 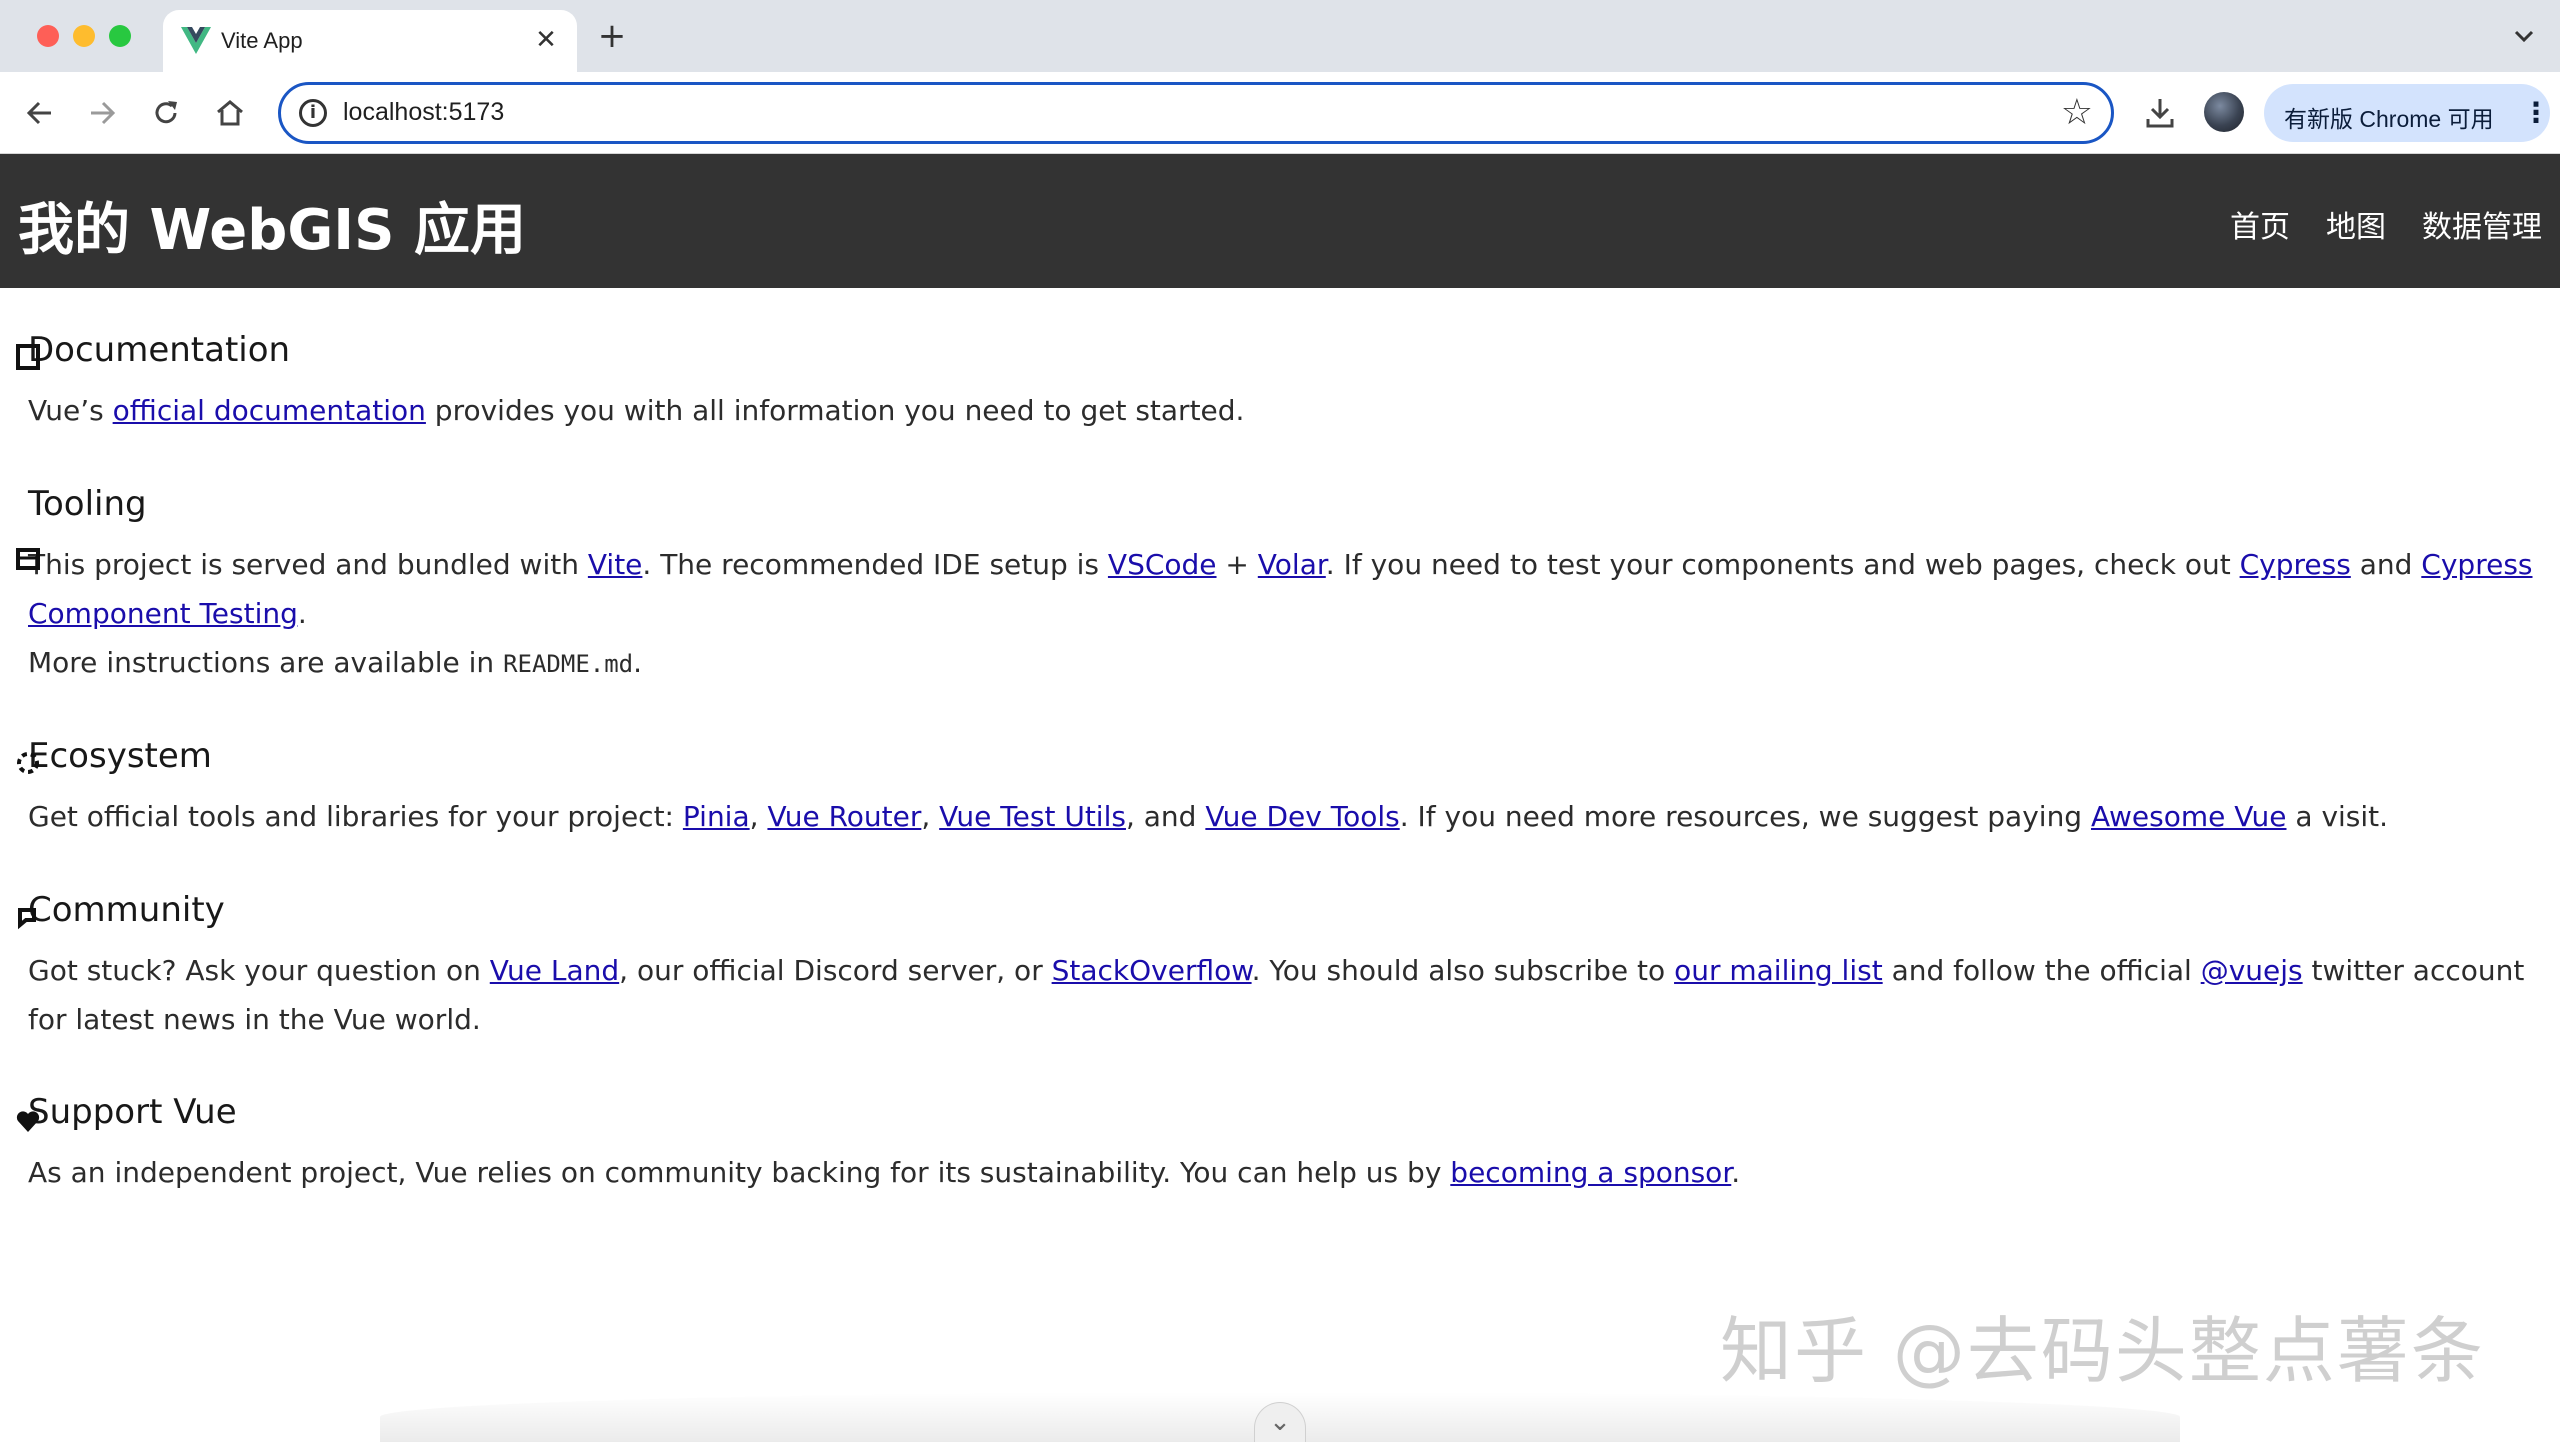 I want to click on link-vue-test-utils: Vue Test Utils, so click(x=1032, y=816).